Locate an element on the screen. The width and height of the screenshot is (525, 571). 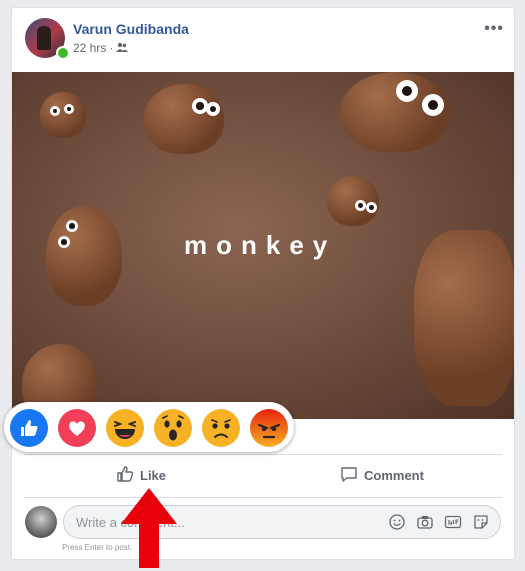
comment-button: Comment is located at coordinates (382, 475).